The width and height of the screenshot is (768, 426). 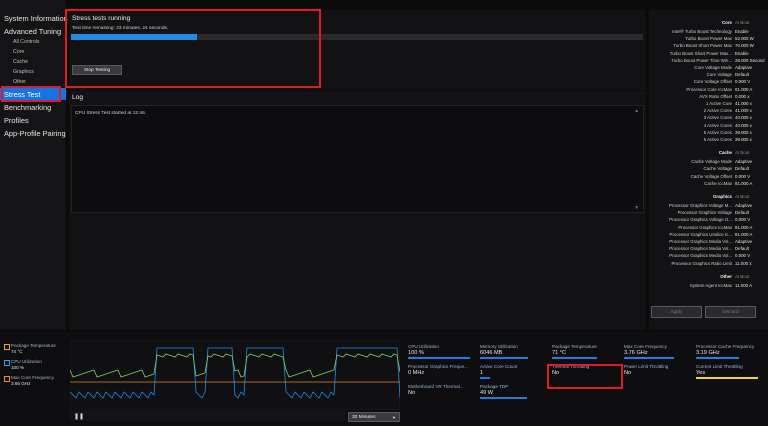 I want to click on setting-value: 0.000 x, so click(x=742, y=96).